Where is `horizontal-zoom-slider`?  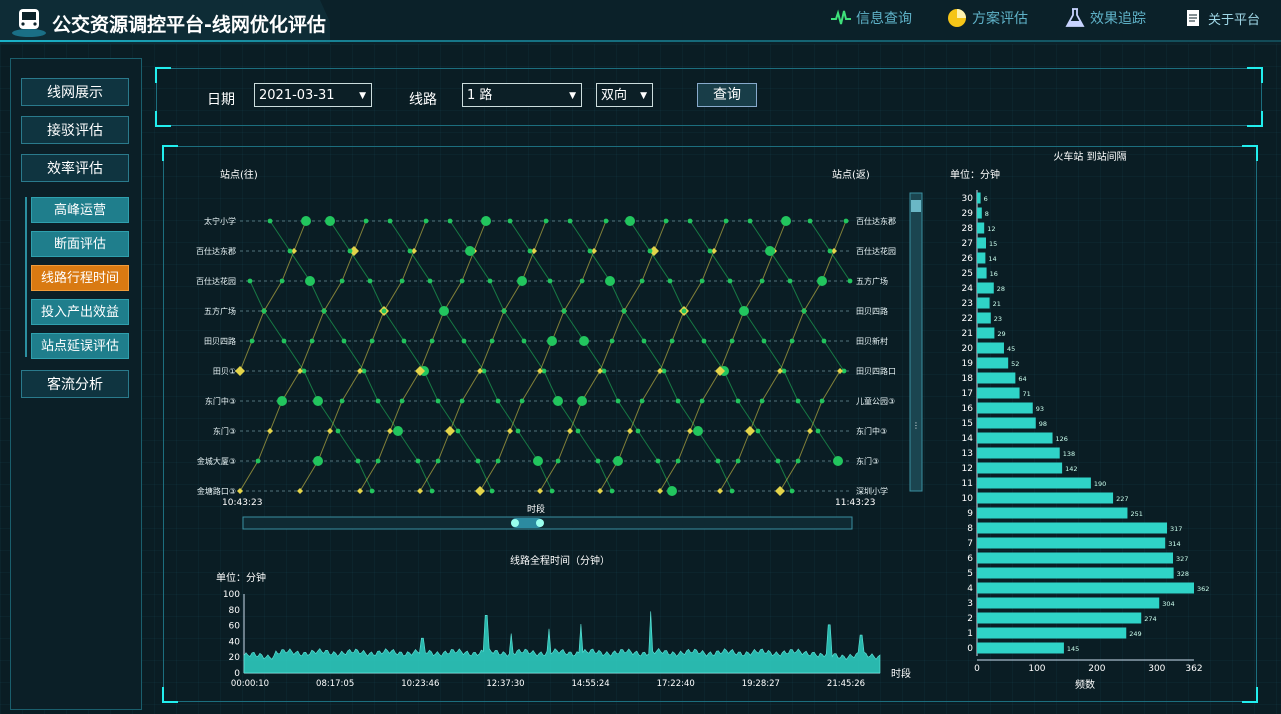
horizontal-zoom-slider is located at coordinates (547, 523).